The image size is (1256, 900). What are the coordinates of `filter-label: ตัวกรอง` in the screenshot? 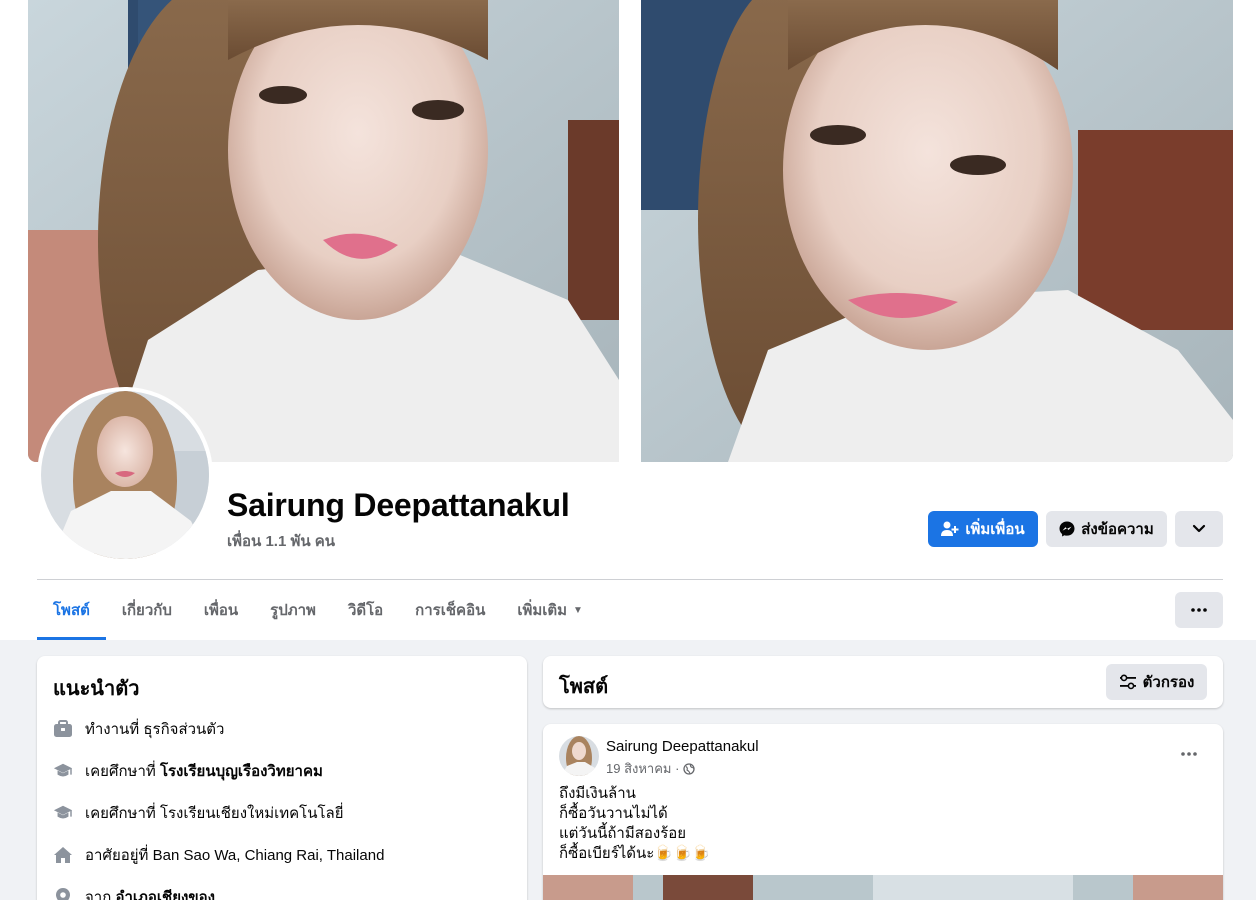 It's located at (1168, 682).